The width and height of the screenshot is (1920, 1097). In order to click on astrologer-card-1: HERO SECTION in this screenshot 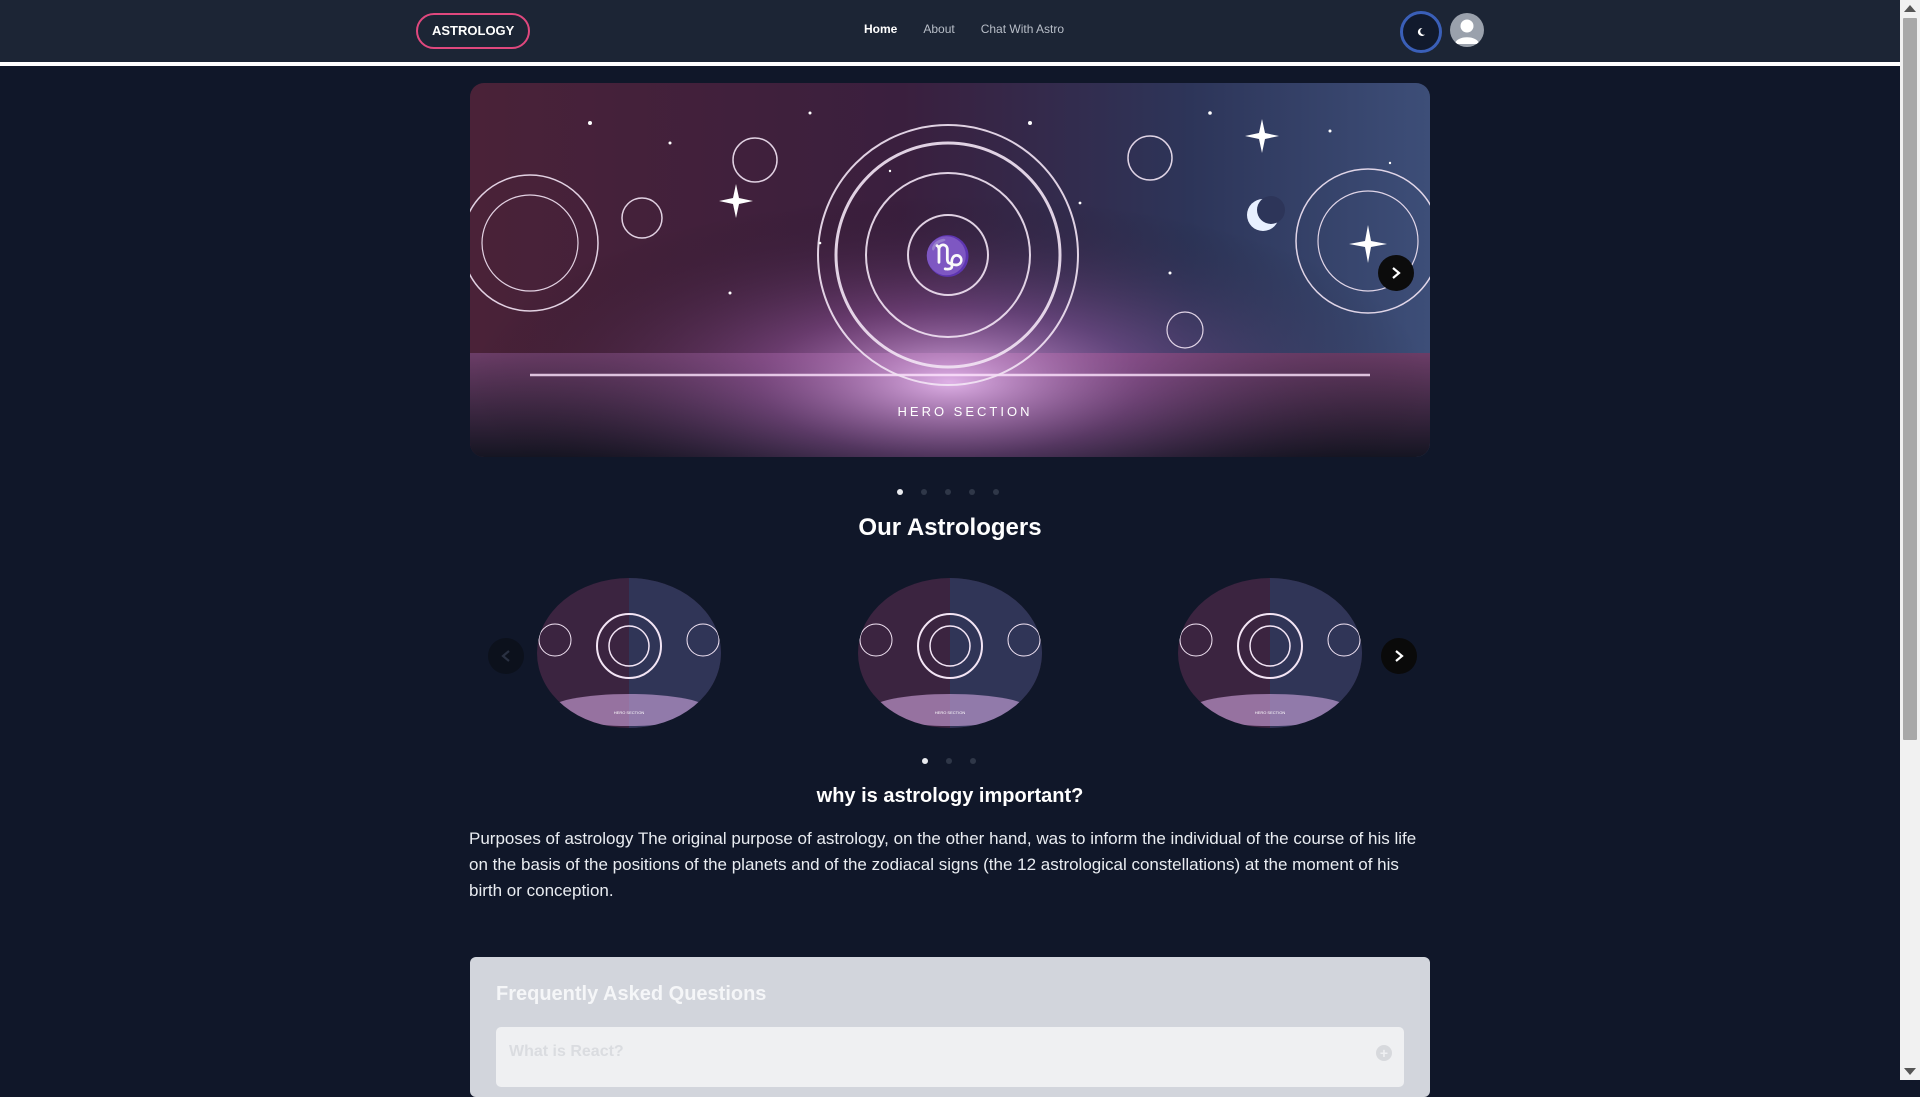, I will do `click(629, 653)`.